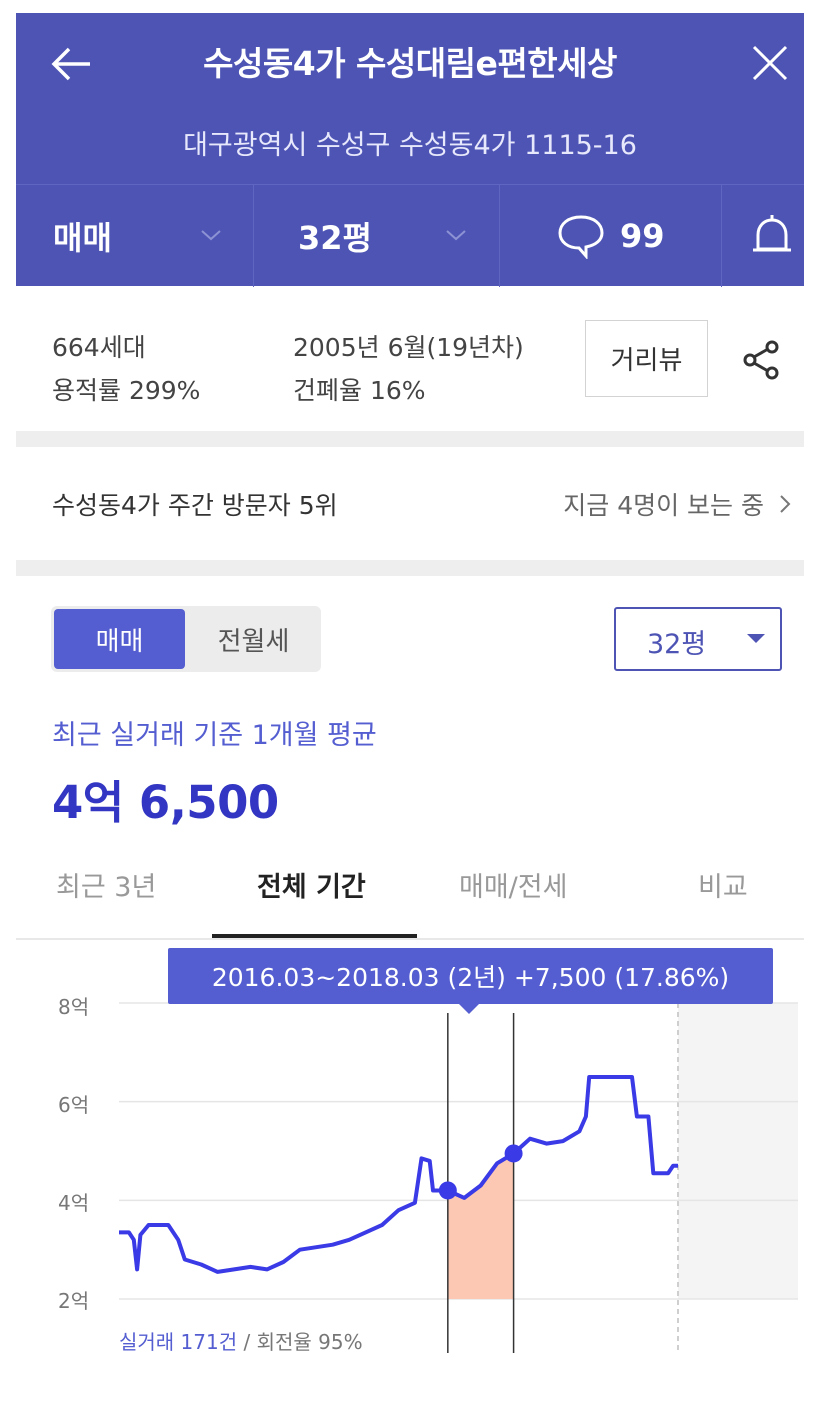 Image resolution: width=827 pixels, height=1406 pixels. What do you see at coordinates (99, 347) in the screenshot?
I see `households: 664세대` at bounding box center [99, 347].